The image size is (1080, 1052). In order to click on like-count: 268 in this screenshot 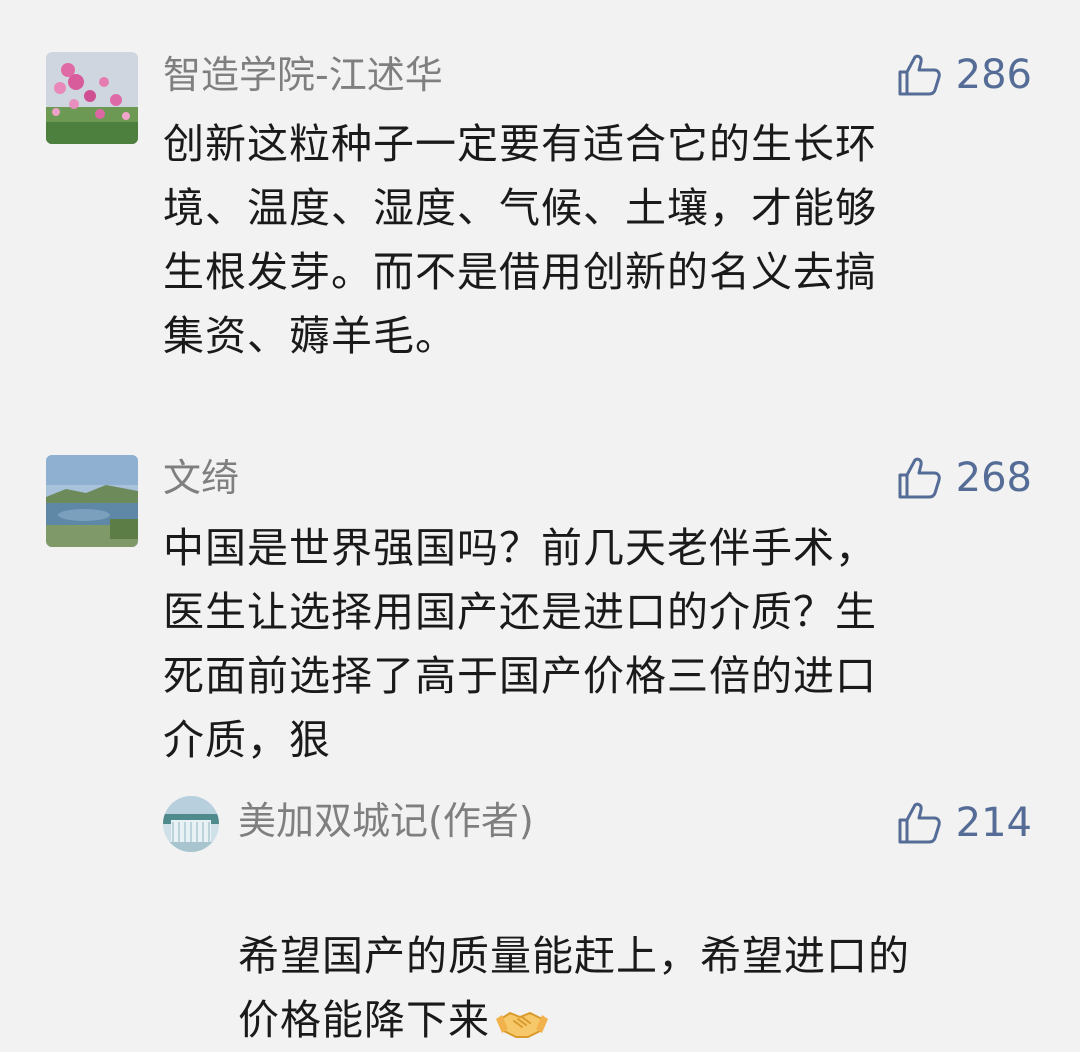, I will do `click(993, 478)`.